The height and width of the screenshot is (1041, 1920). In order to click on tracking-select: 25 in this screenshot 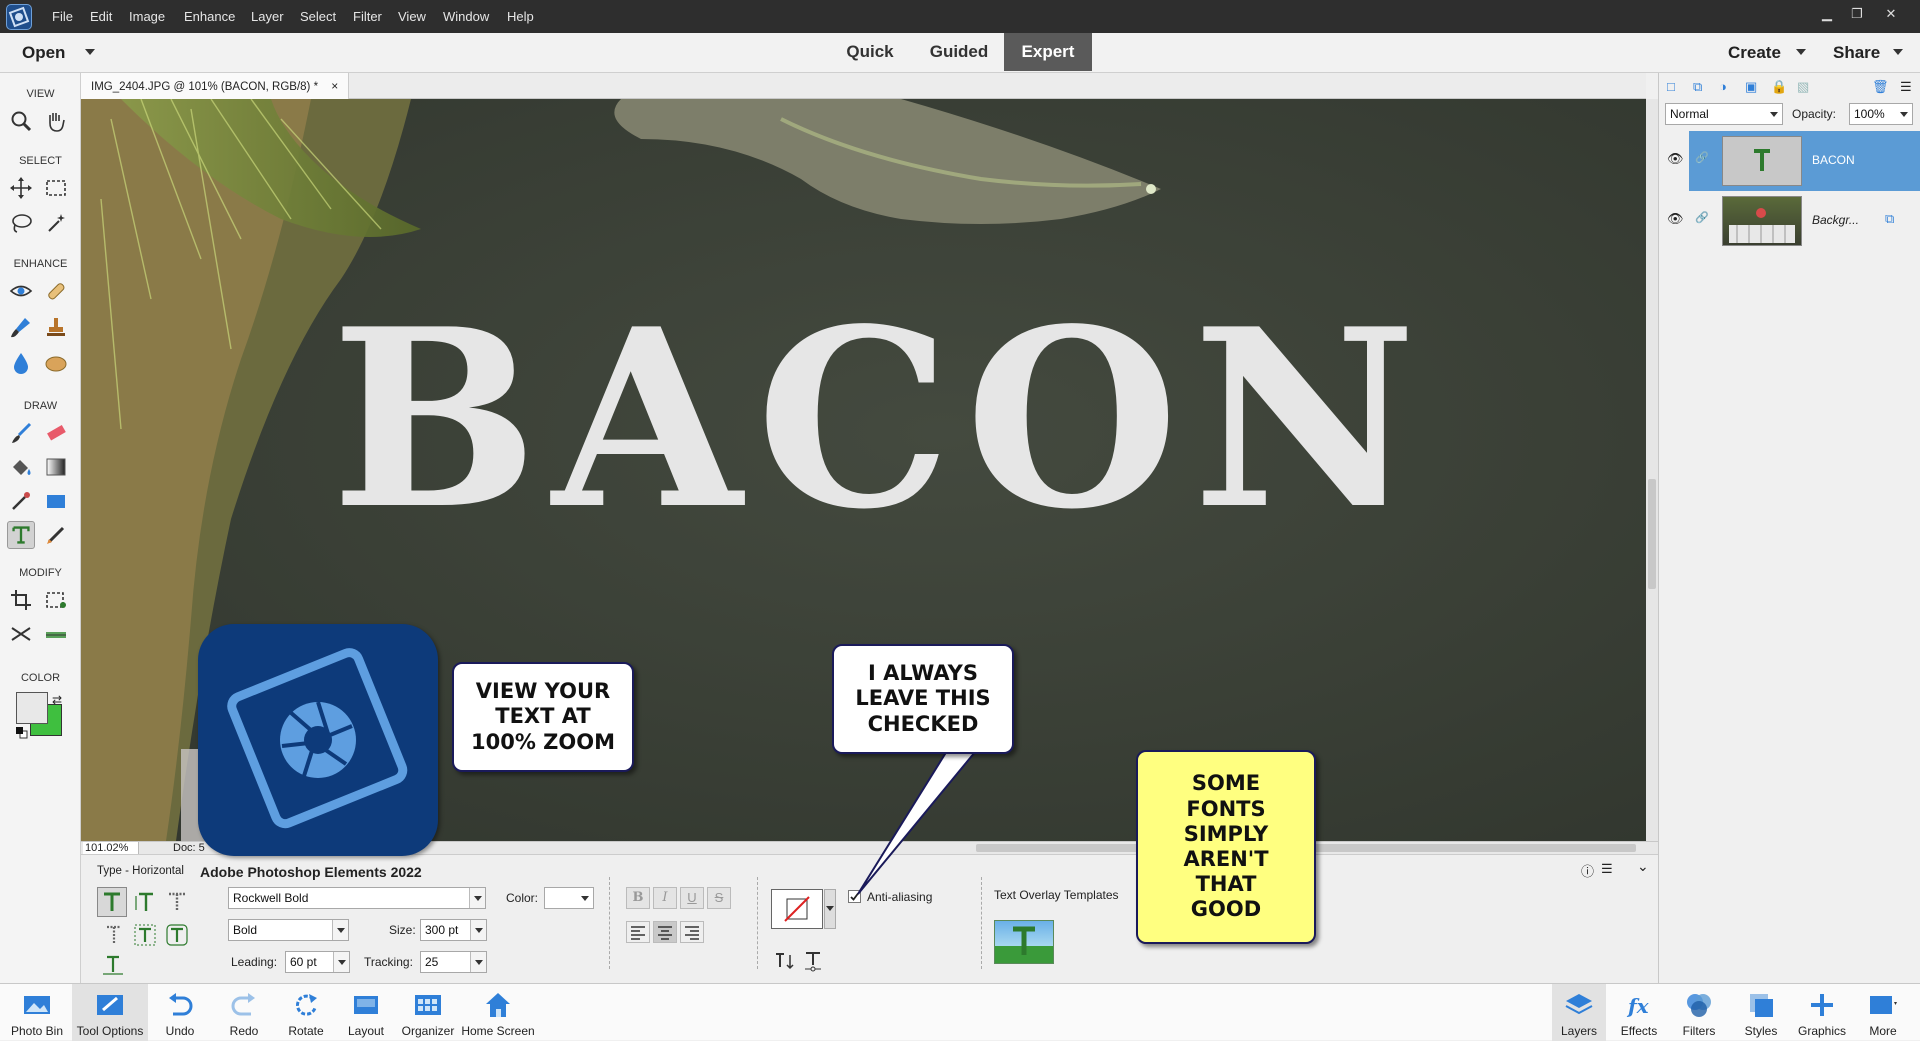, I will do `click(453, 962)`.